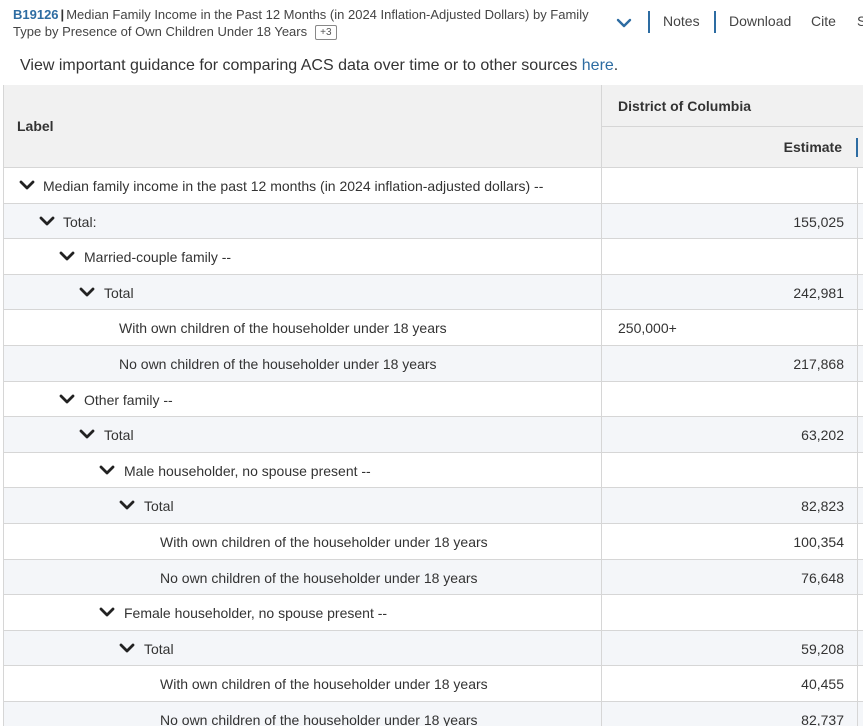 The image size is (863, 726). Describe the element at coordinates (730, 434) in the screenshot. I see `estimate-cell: 63,202` at that location.